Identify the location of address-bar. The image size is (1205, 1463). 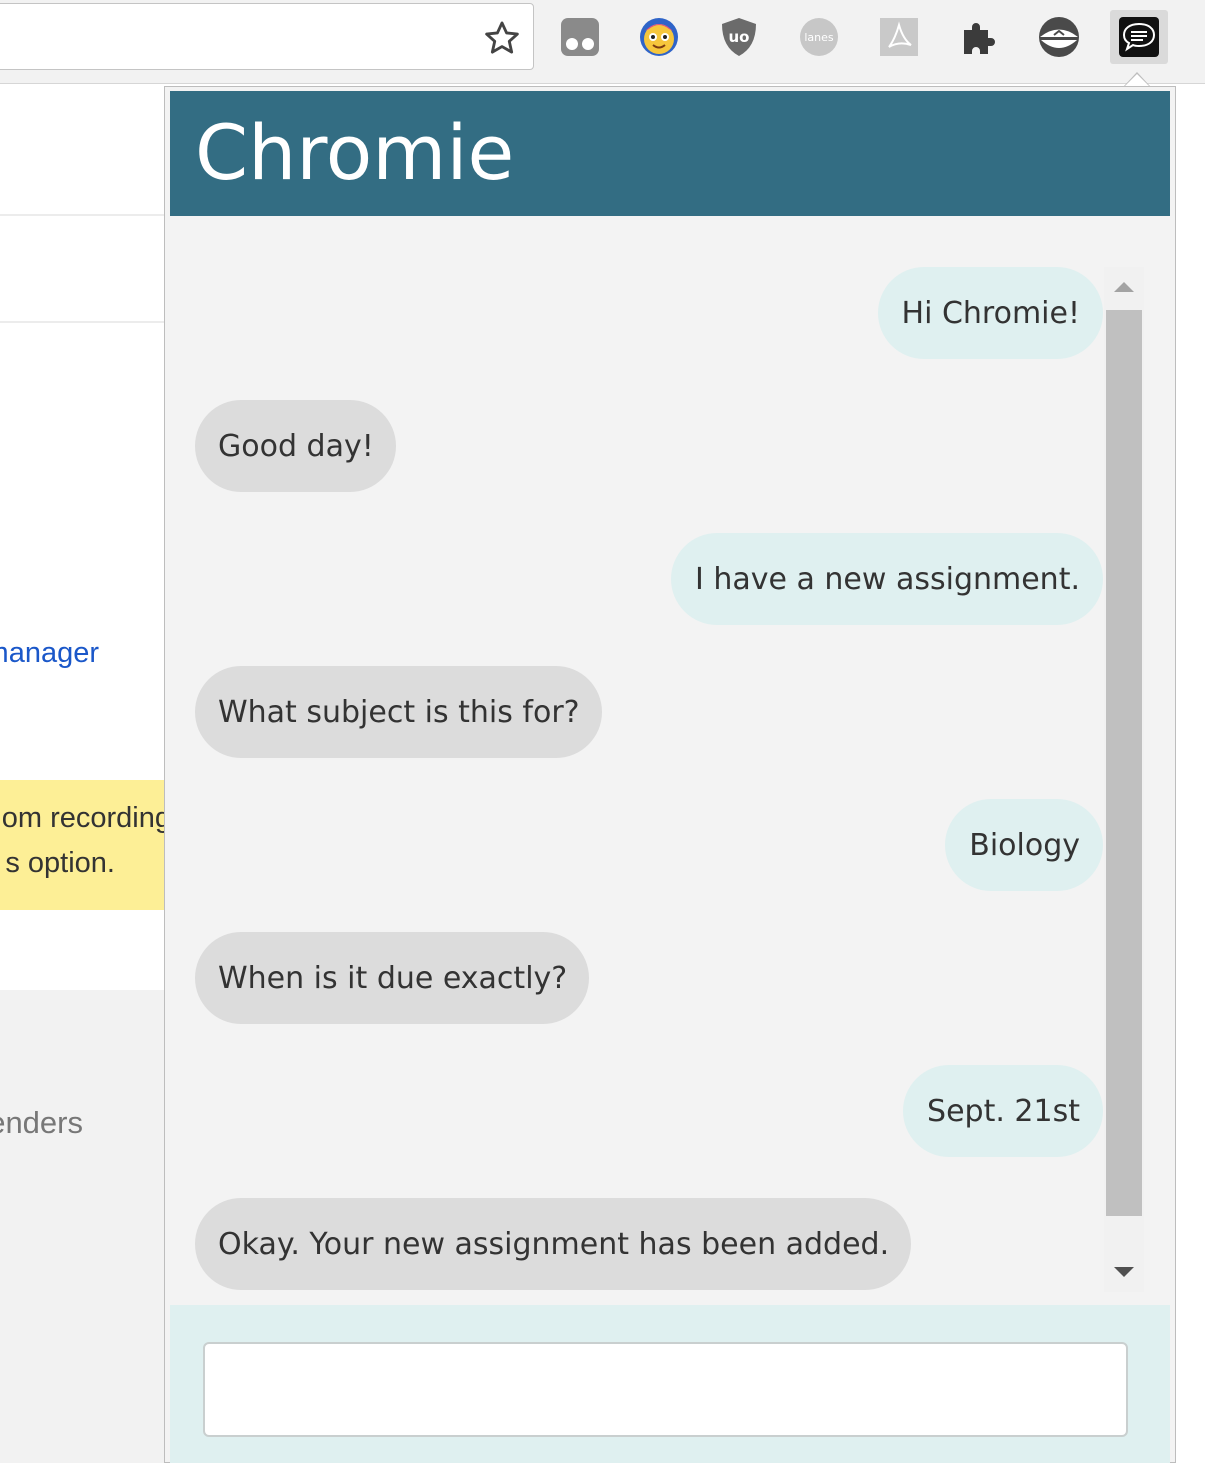
(267, 36).